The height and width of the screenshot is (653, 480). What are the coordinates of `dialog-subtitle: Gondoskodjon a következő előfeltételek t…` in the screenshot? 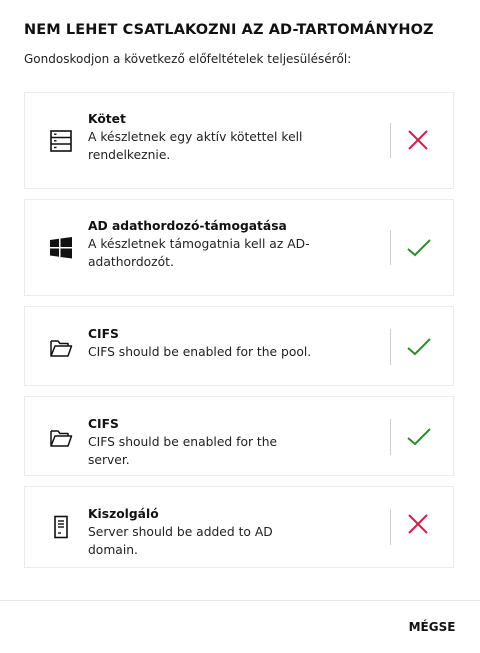 It's located at (188, 59).